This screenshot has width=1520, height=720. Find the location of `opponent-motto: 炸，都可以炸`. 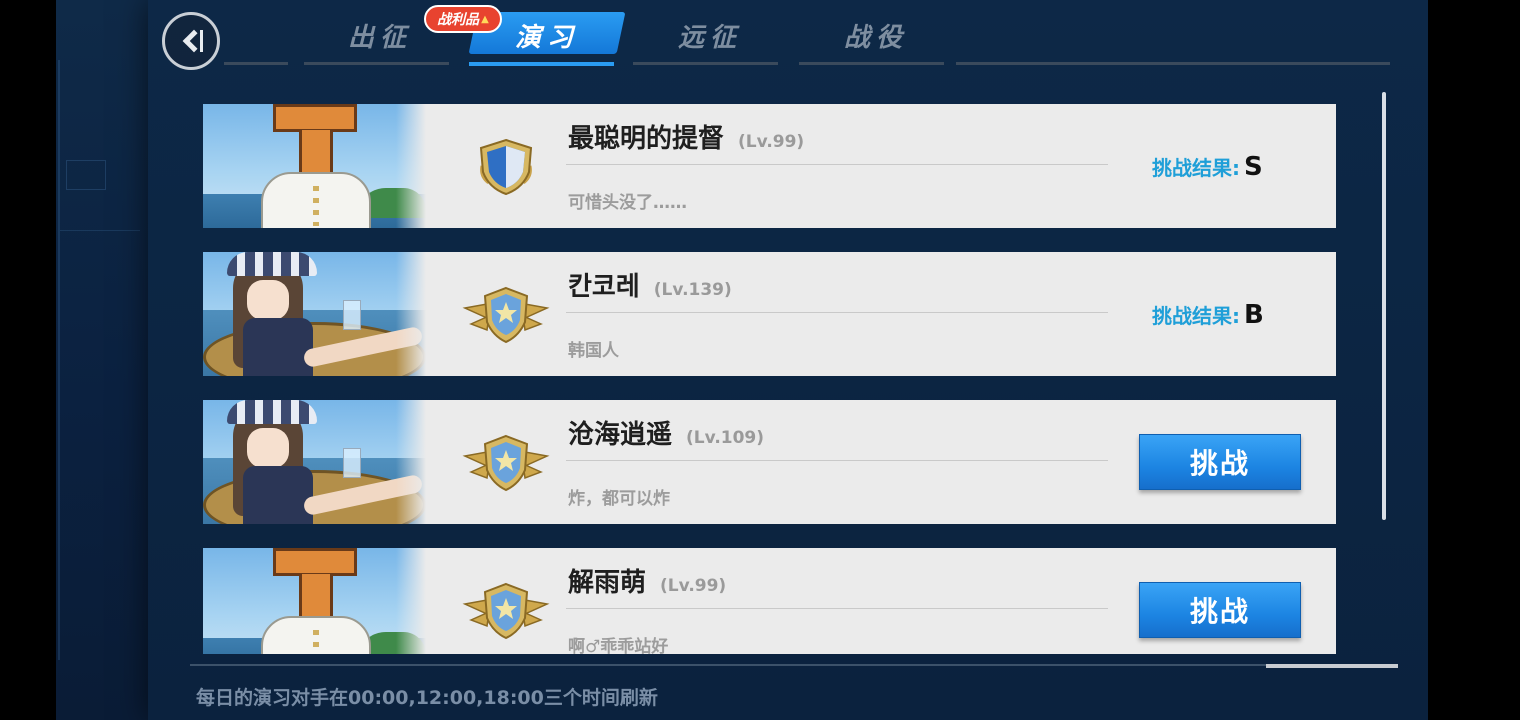

opponent-motto: 炸，都可以炸 is located at coordinates (619, 499).